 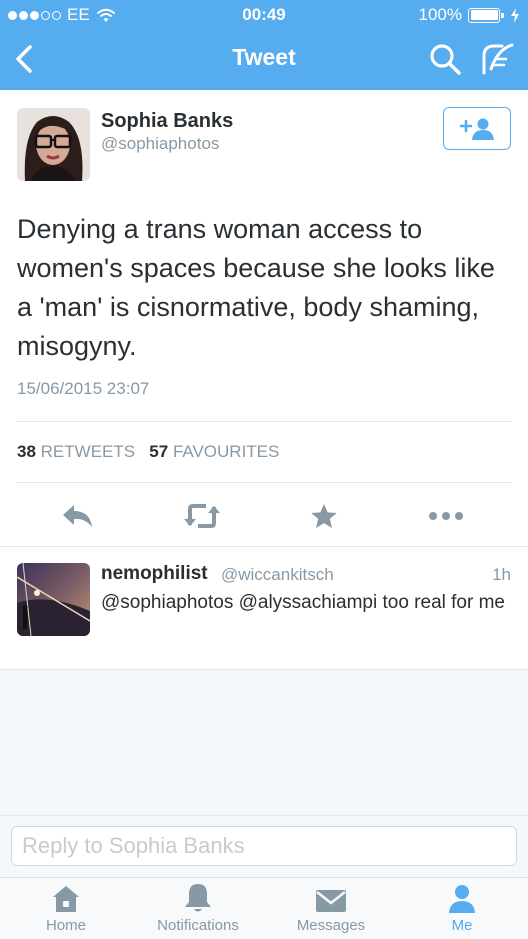 What do you see at coordinates (83, 388) in the screenshot?
I see `tweet-timestamp: 15/06/2015 23:07` at bounding box center [83, 388].